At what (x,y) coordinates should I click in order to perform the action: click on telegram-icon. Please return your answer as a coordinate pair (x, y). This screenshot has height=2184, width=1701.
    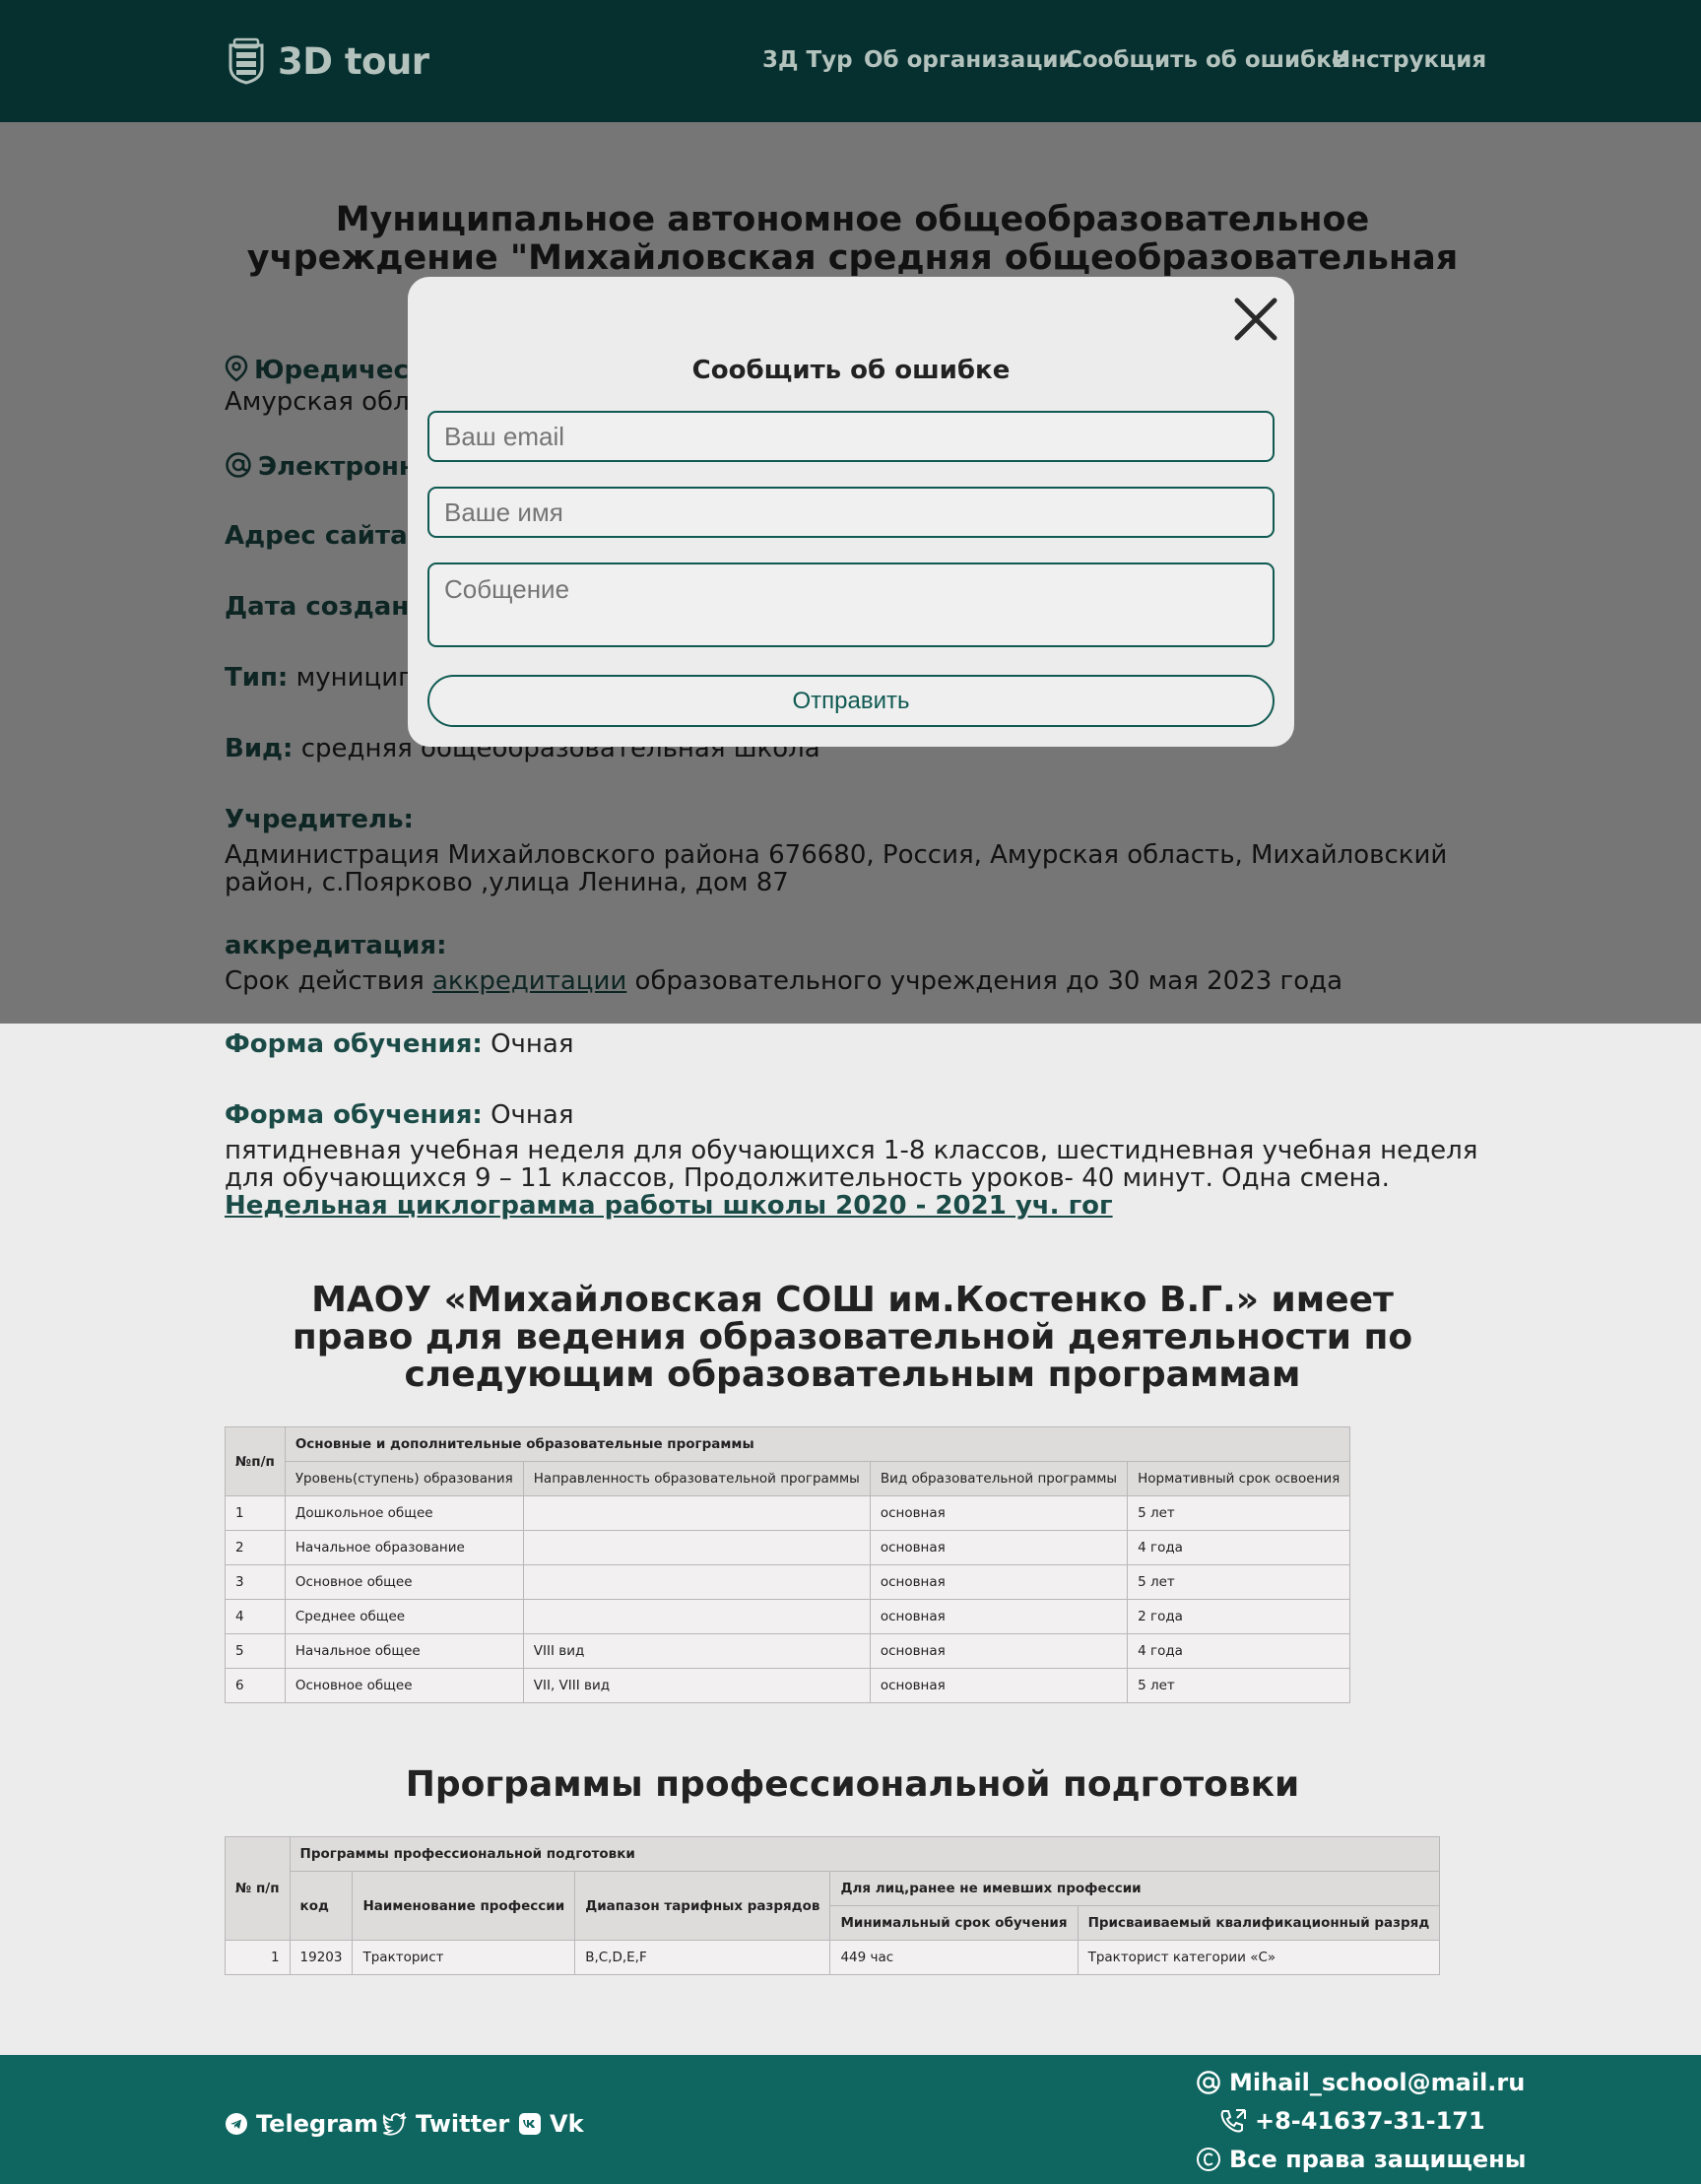
    Looking at the image, I should click on (236, 2124).